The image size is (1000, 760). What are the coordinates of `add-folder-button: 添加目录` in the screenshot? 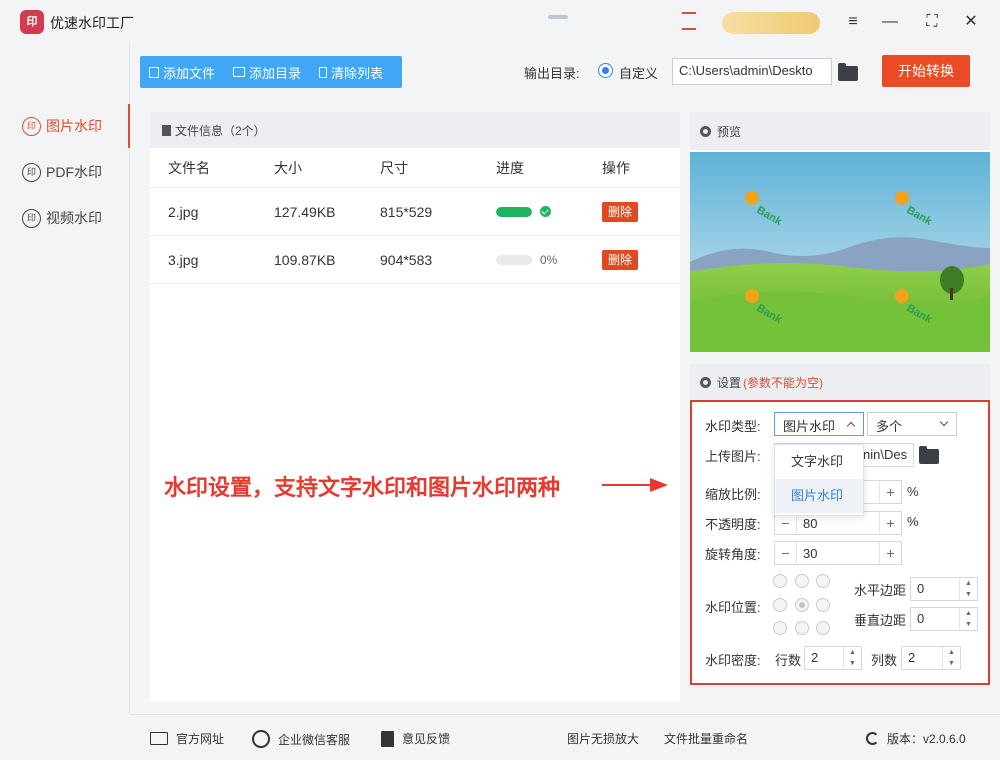 It's located at (267, 72).